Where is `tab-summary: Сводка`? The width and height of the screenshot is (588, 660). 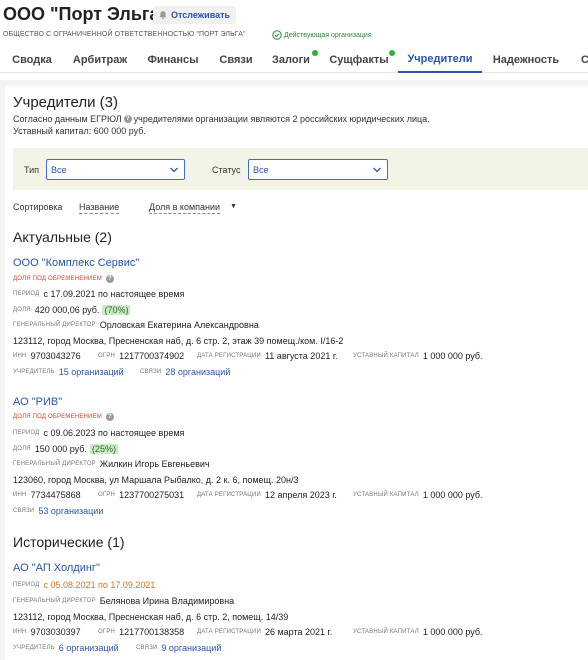
tab-summary: Сводка is located at coordinates (32, 59).